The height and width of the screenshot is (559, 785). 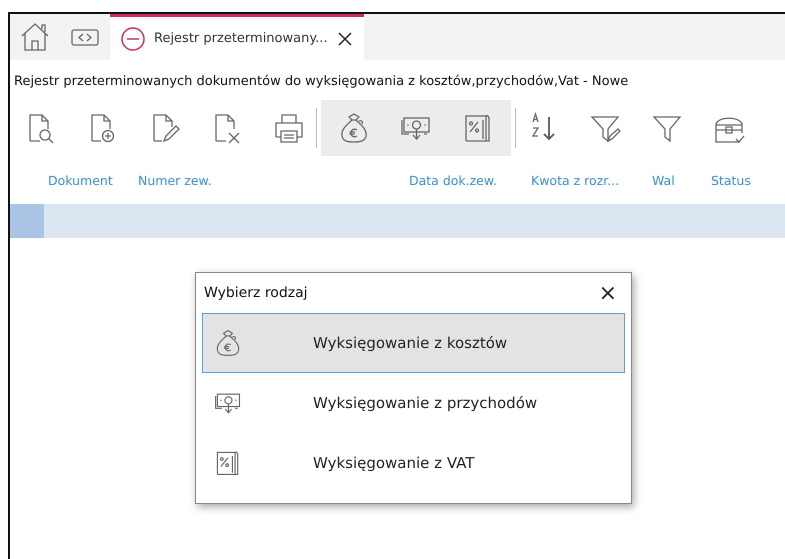 I want to click on dialog-title: Wybierz rodzaj, so click(x=256, y=293).